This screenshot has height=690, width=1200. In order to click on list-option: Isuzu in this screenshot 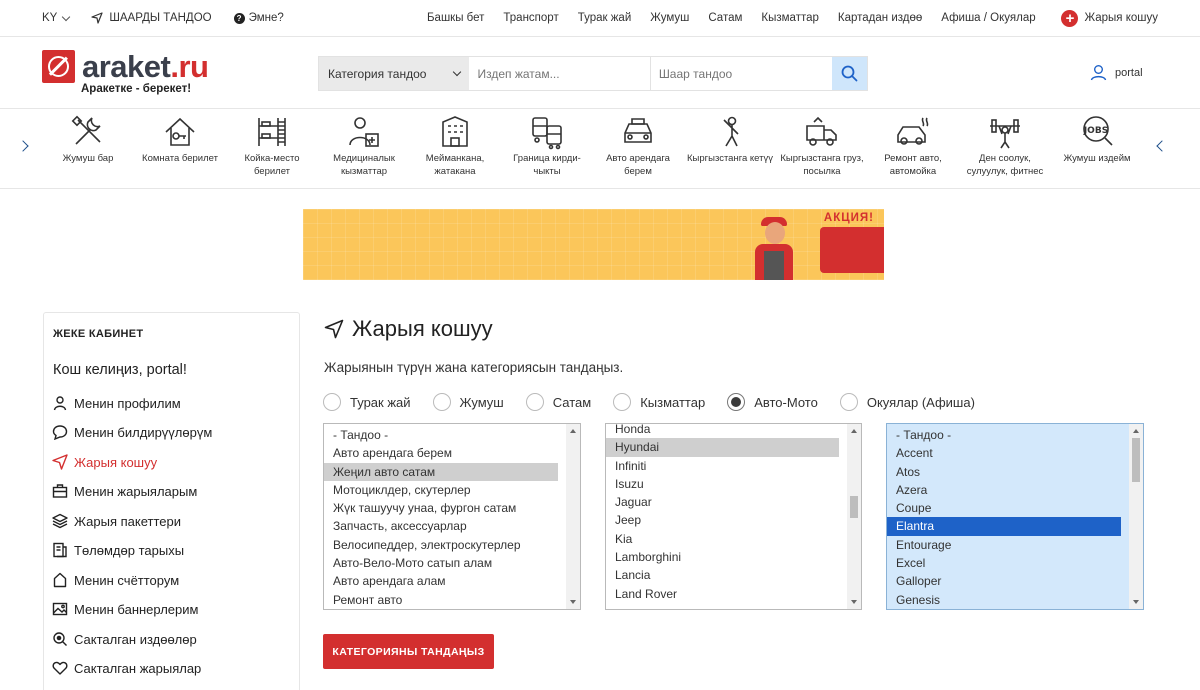, I will do `click(722, 484)`.